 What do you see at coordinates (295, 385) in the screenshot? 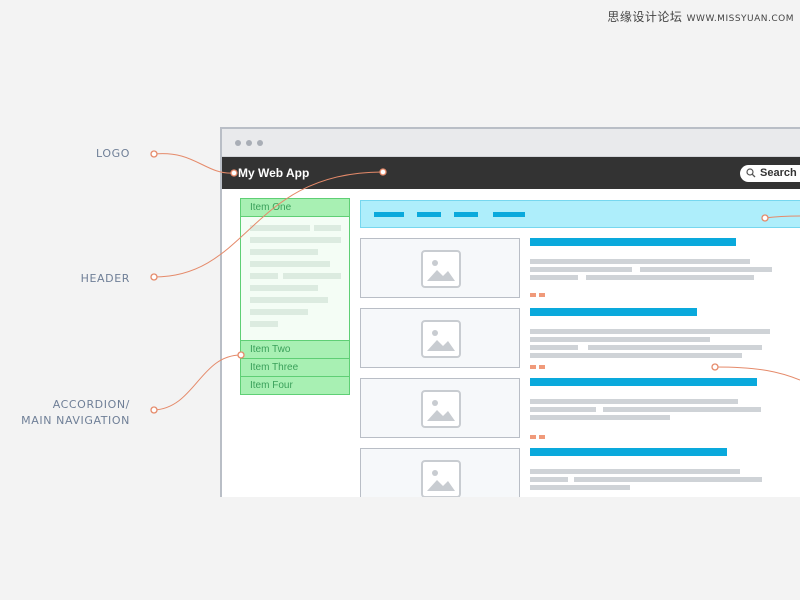
I see `accordion-item-four: Item Four` at bounding box center [295, 385].